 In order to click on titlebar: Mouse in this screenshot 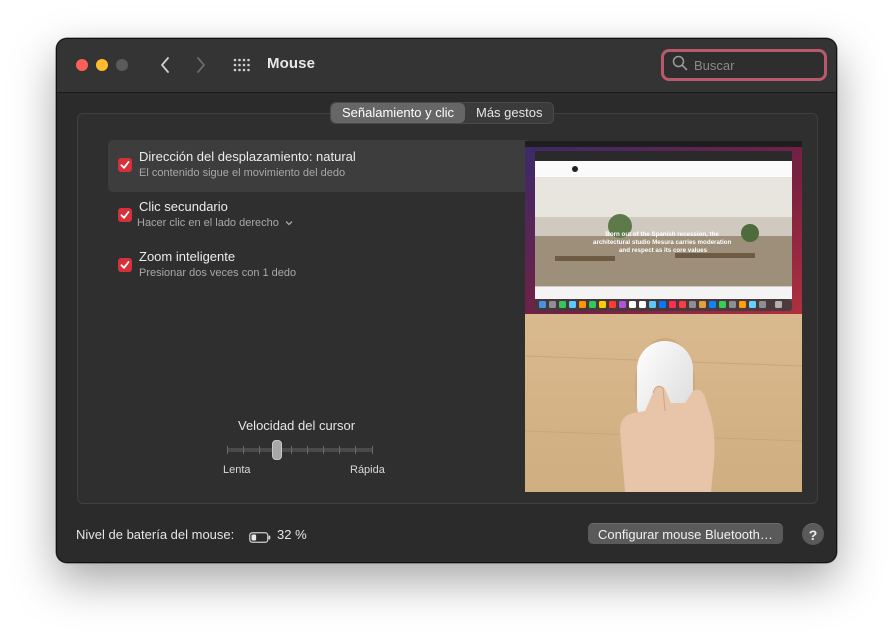, I will do `click(446, 66)`.